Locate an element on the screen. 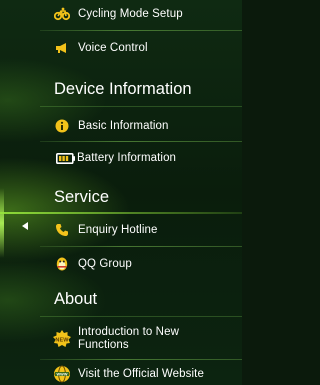 Image resolution: width=320 pixels, height=385 pixels. menu-item-introduction-new-functions: NEW Introduction to New Functions is located at coordinates (121, 339).